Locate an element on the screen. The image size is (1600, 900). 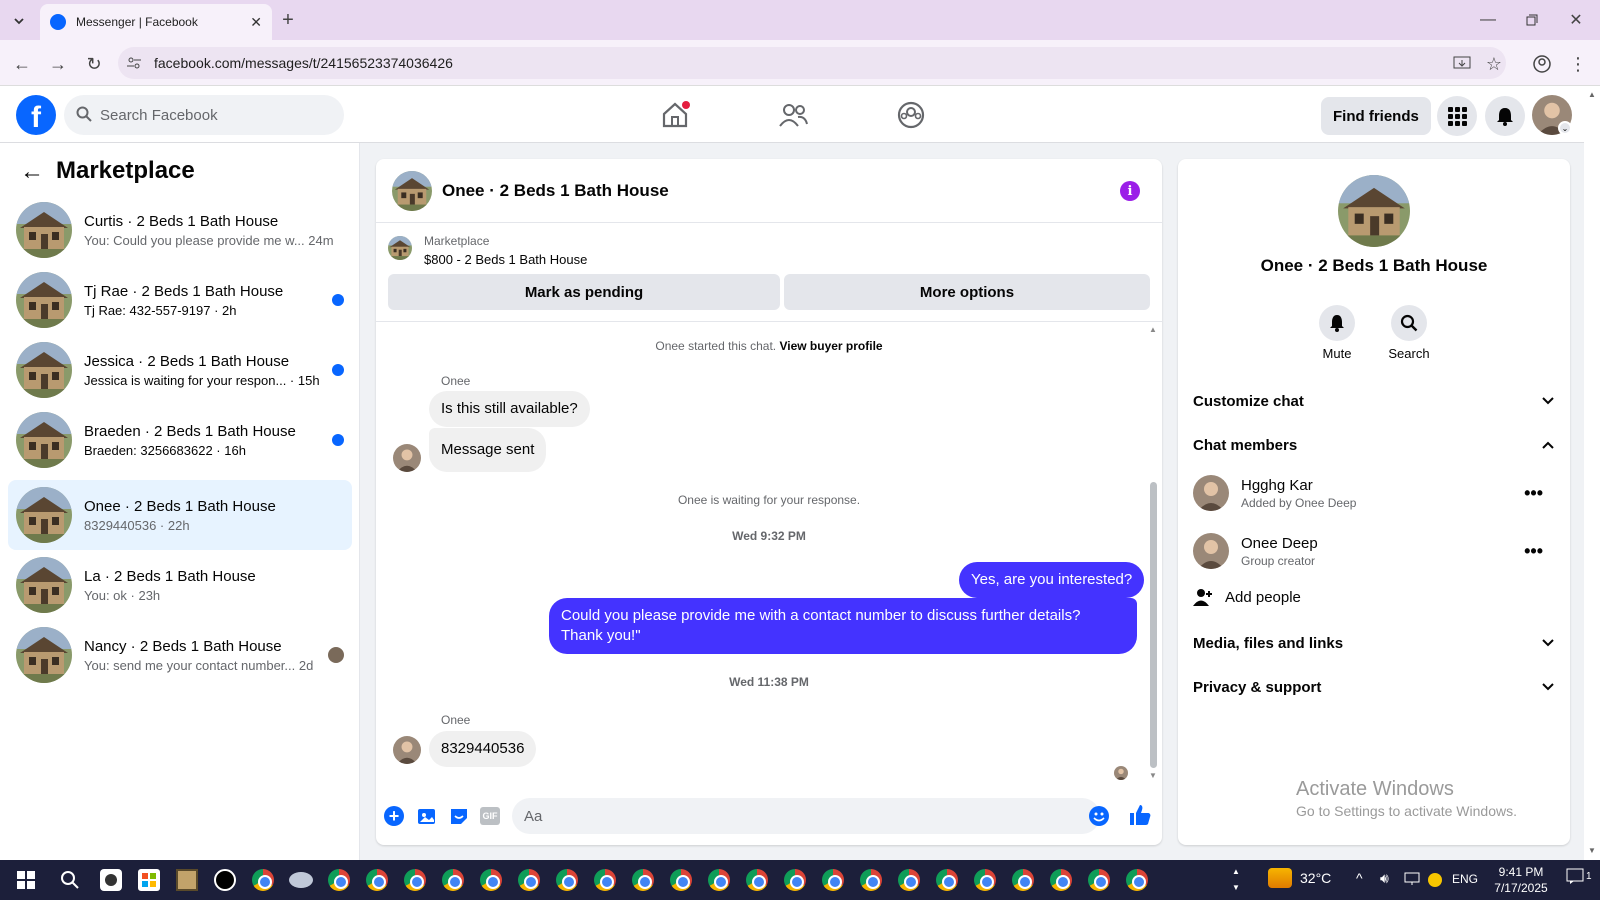
conversation-item: La · 2 Beds 1 Bath House You: ok · 23h is located at coordinates (180, 585).